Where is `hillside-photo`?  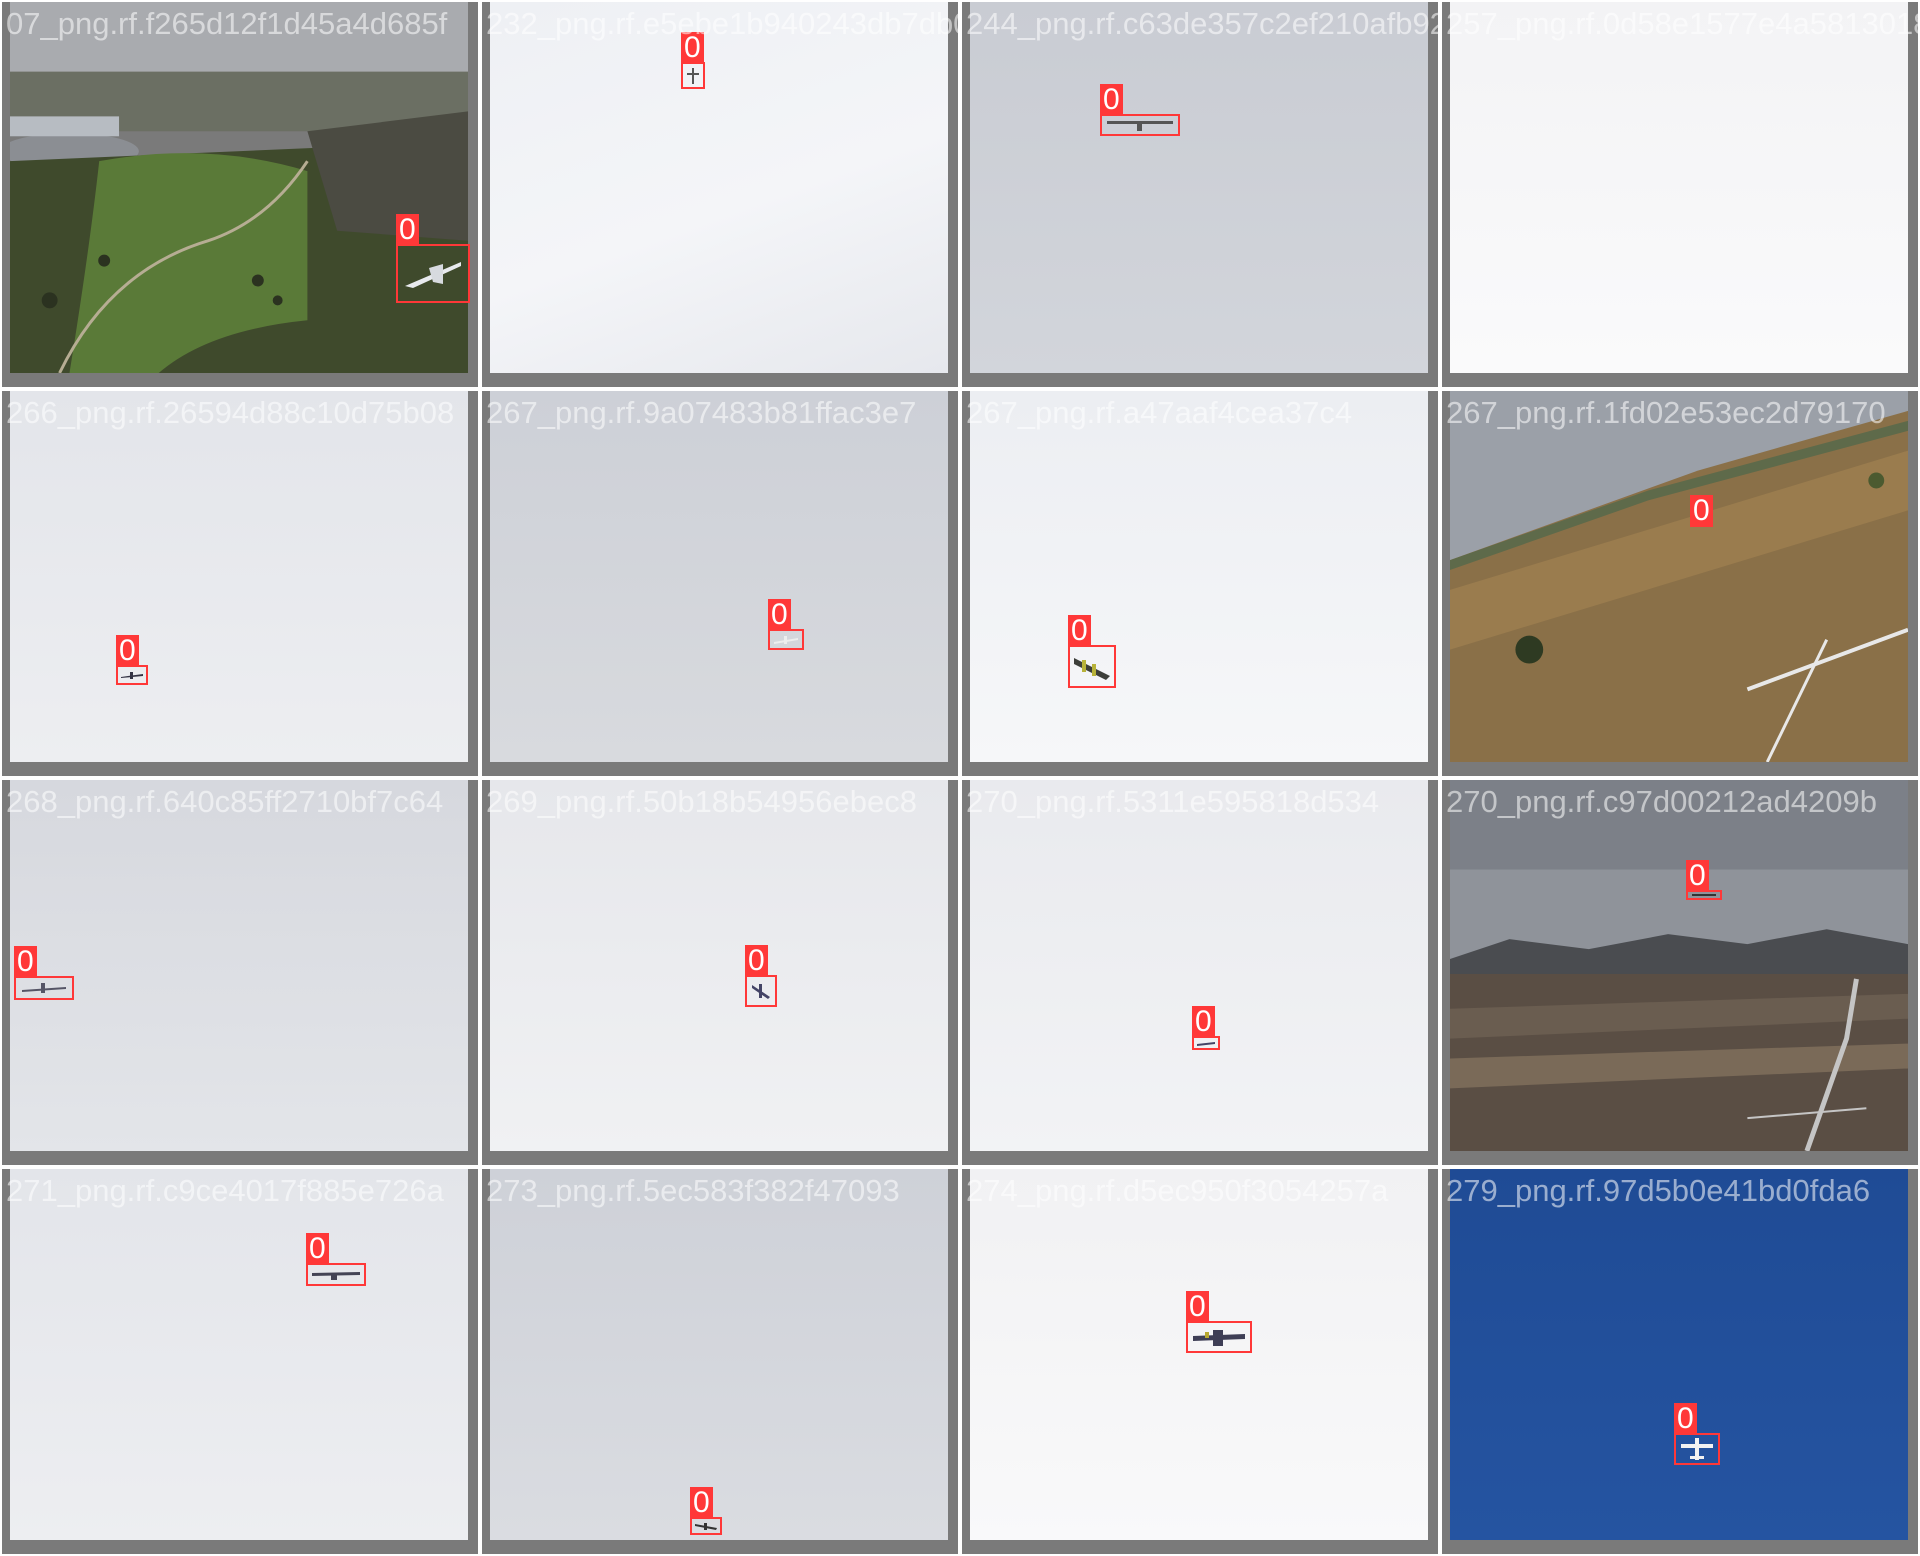 hillside-photo is located at coordinates (1679, 576).